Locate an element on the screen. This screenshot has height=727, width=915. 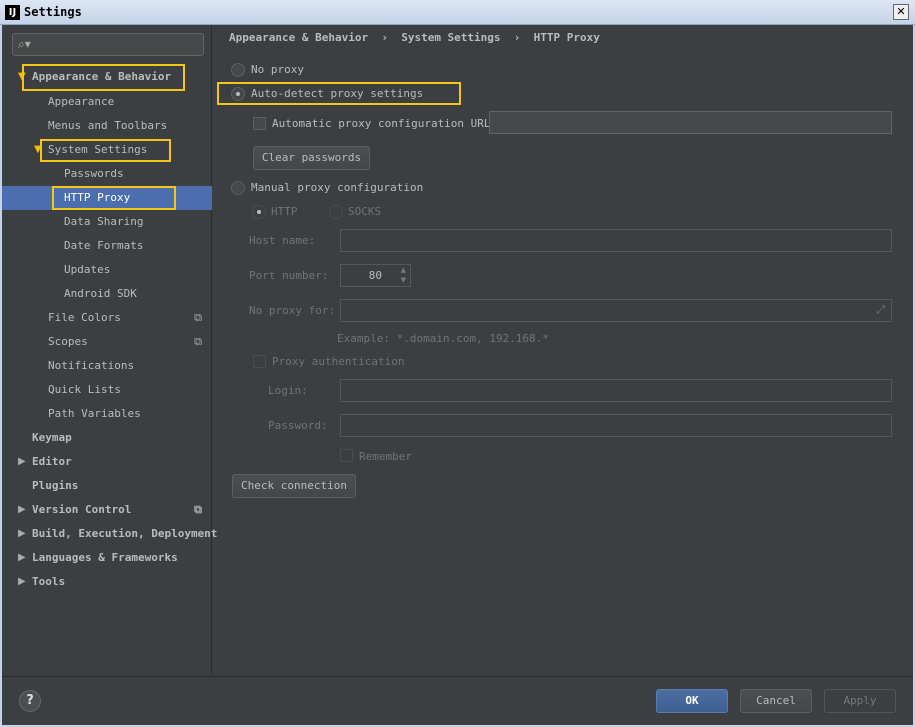
no-proxy-label: No proxy is located at coordinates (277, 69).